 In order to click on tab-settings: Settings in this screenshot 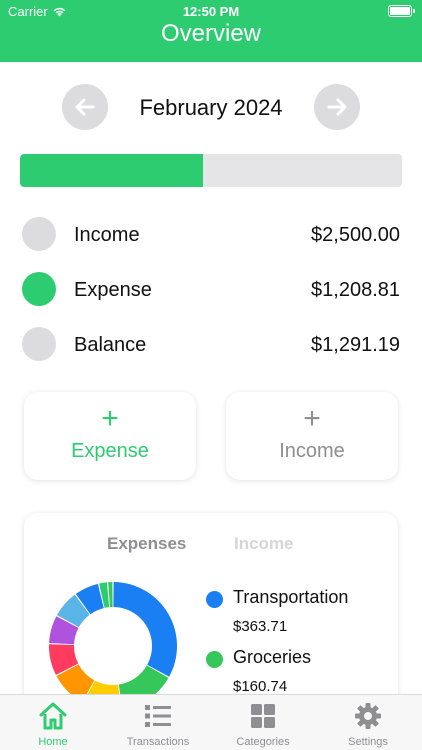, I will do `click(368, 722)`.